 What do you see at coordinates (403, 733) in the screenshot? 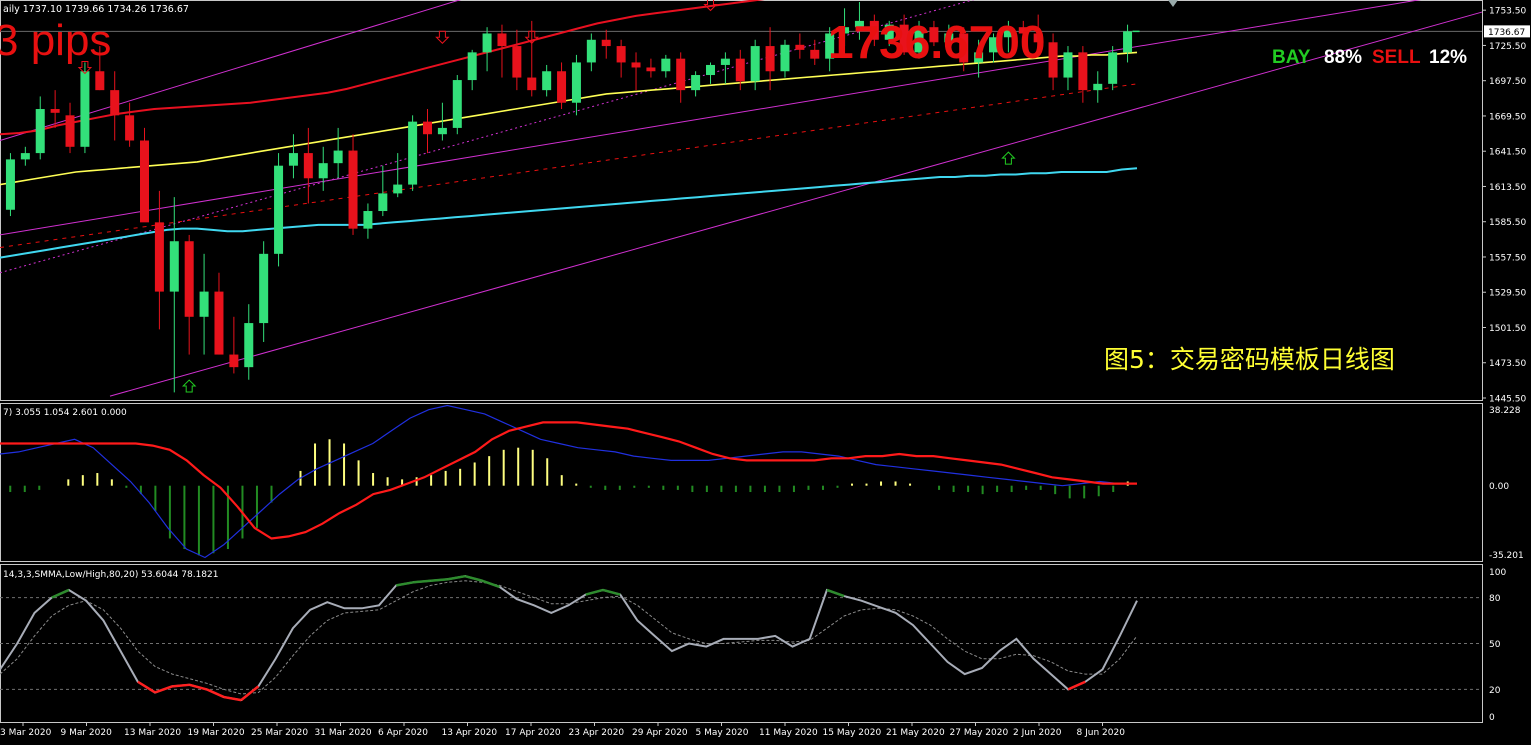
I see `time-tick-label: 6 Apr 2020` at bounding box center [403, 733].